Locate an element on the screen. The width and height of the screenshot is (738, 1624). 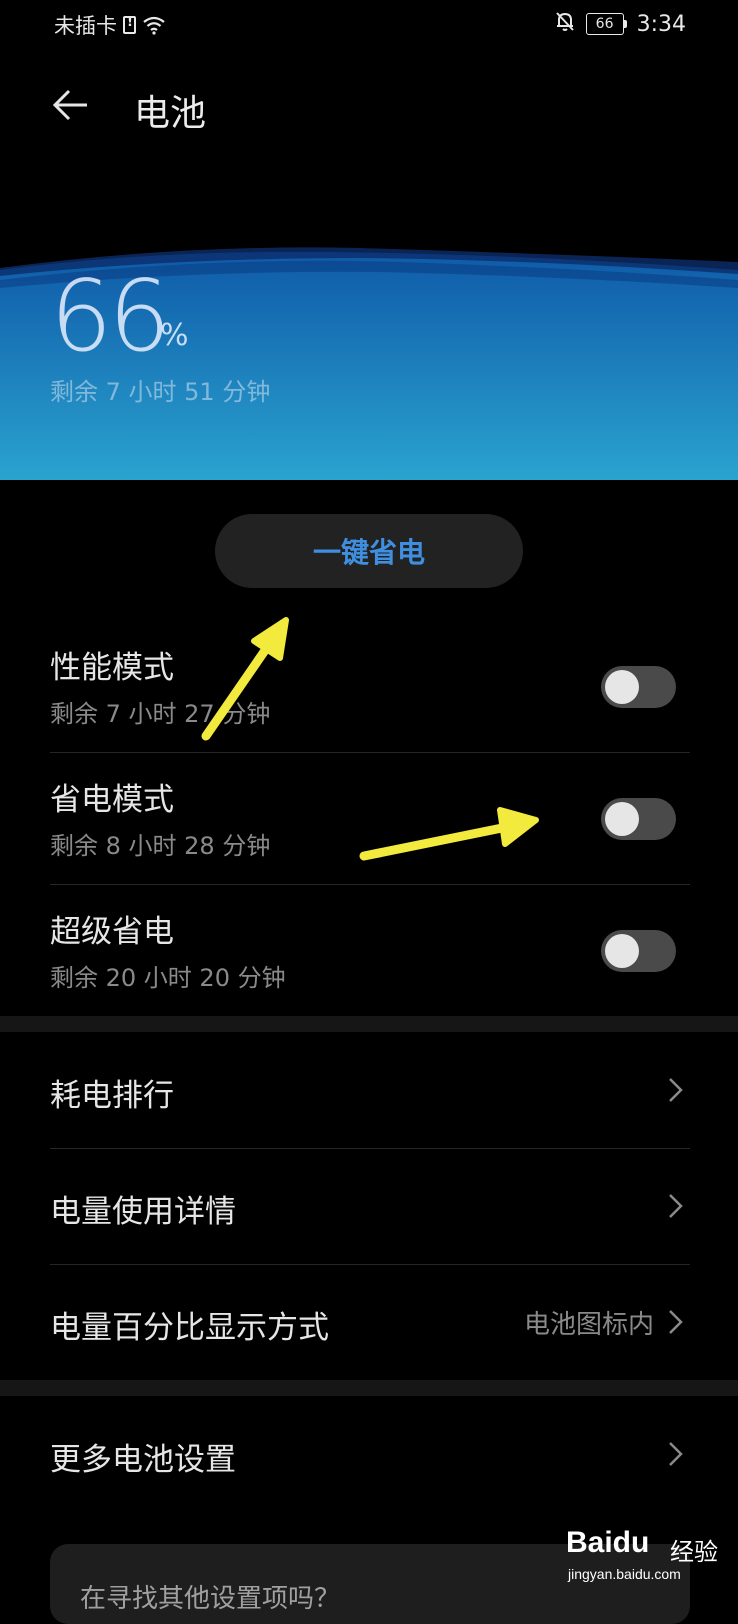
carrier-text: 未插卡 is located at coordinates (85, 26).